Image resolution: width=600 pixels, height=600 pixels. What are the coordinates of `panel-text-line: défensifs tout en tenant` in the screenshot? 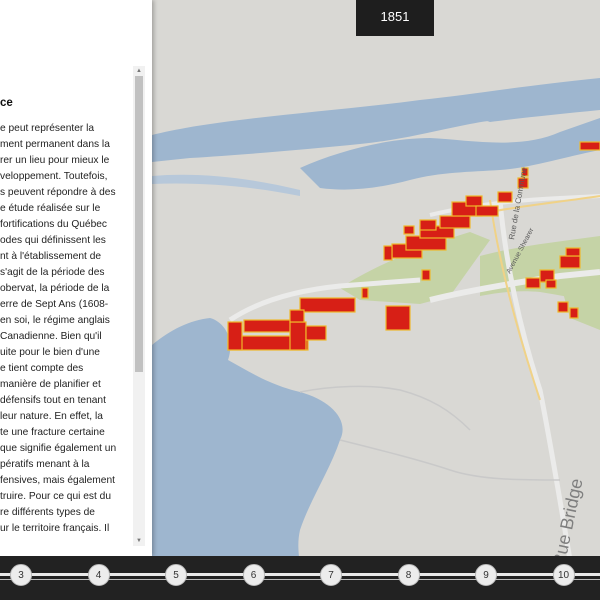 It's located at (53, 400).